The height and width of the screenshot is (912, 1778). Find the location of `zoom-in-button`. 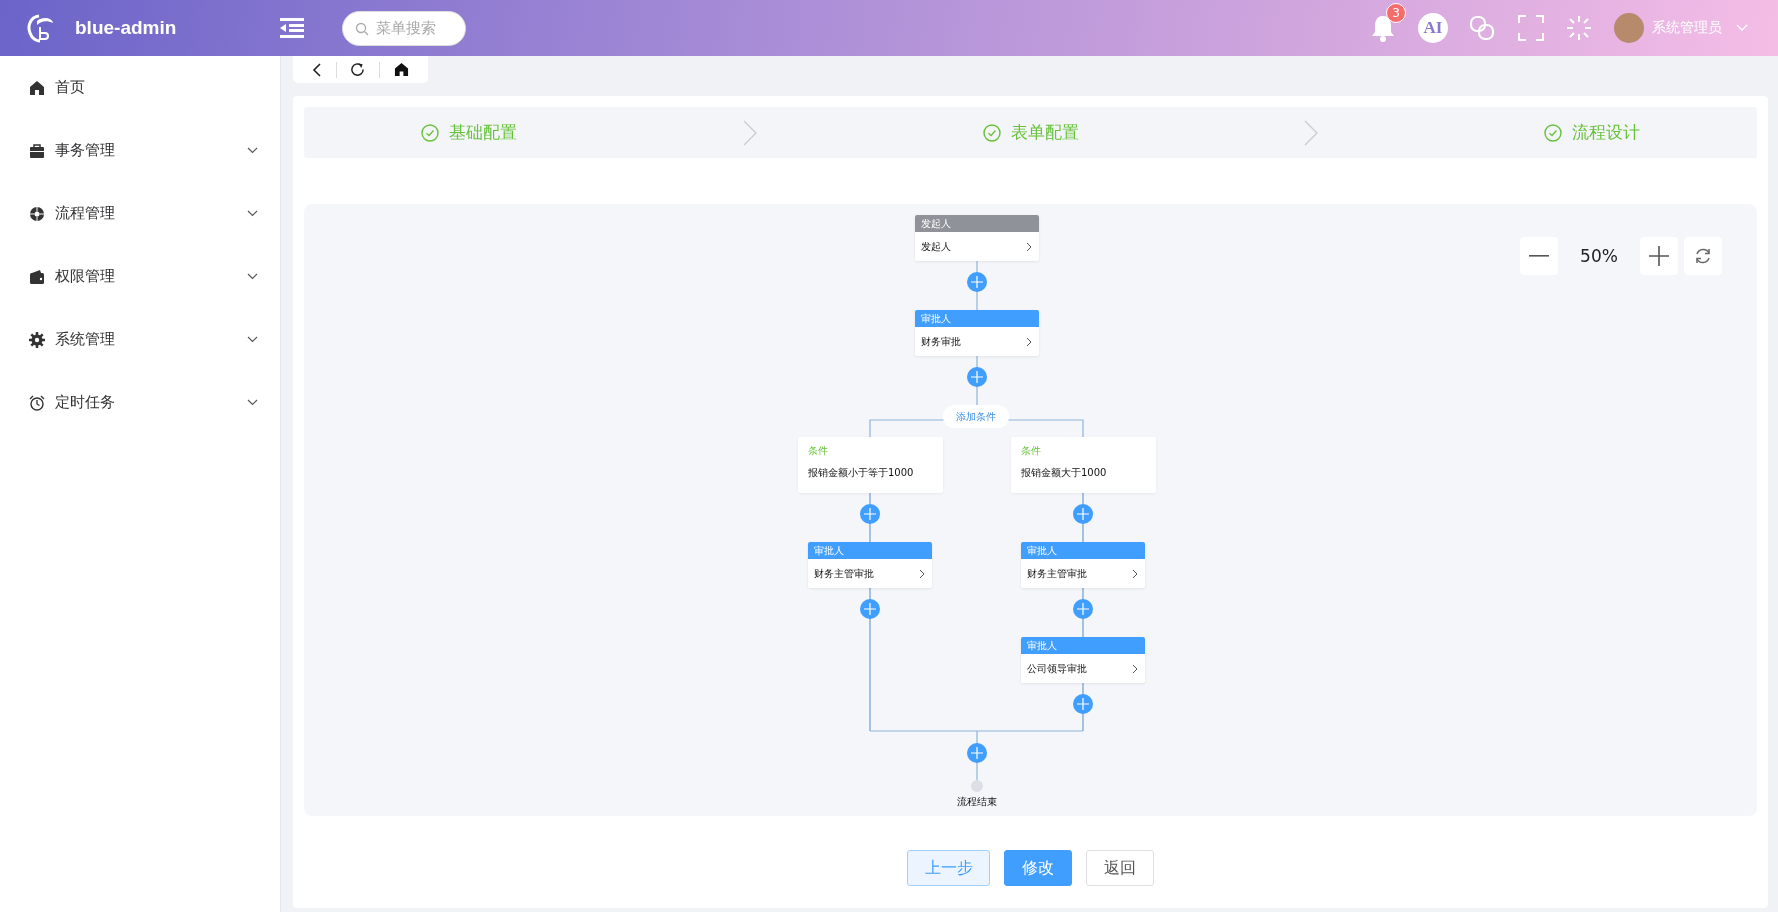

zoom-in-button is located at coordinates (1659, 256).